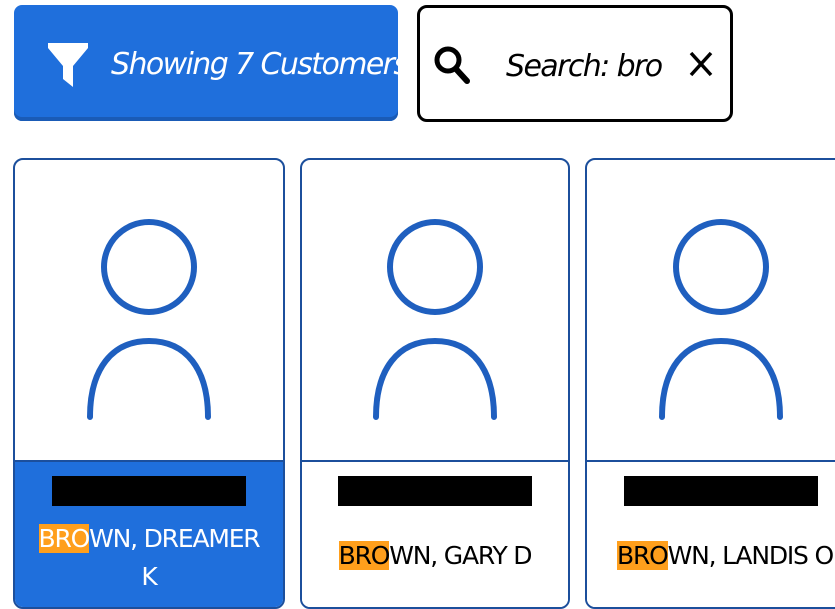 The height and width of the screenshot is (609, 835). Describe the element at coordinates (751, 555) in the screenshot. I see `customer-name-rest: WN, LANDIS O` at that location.